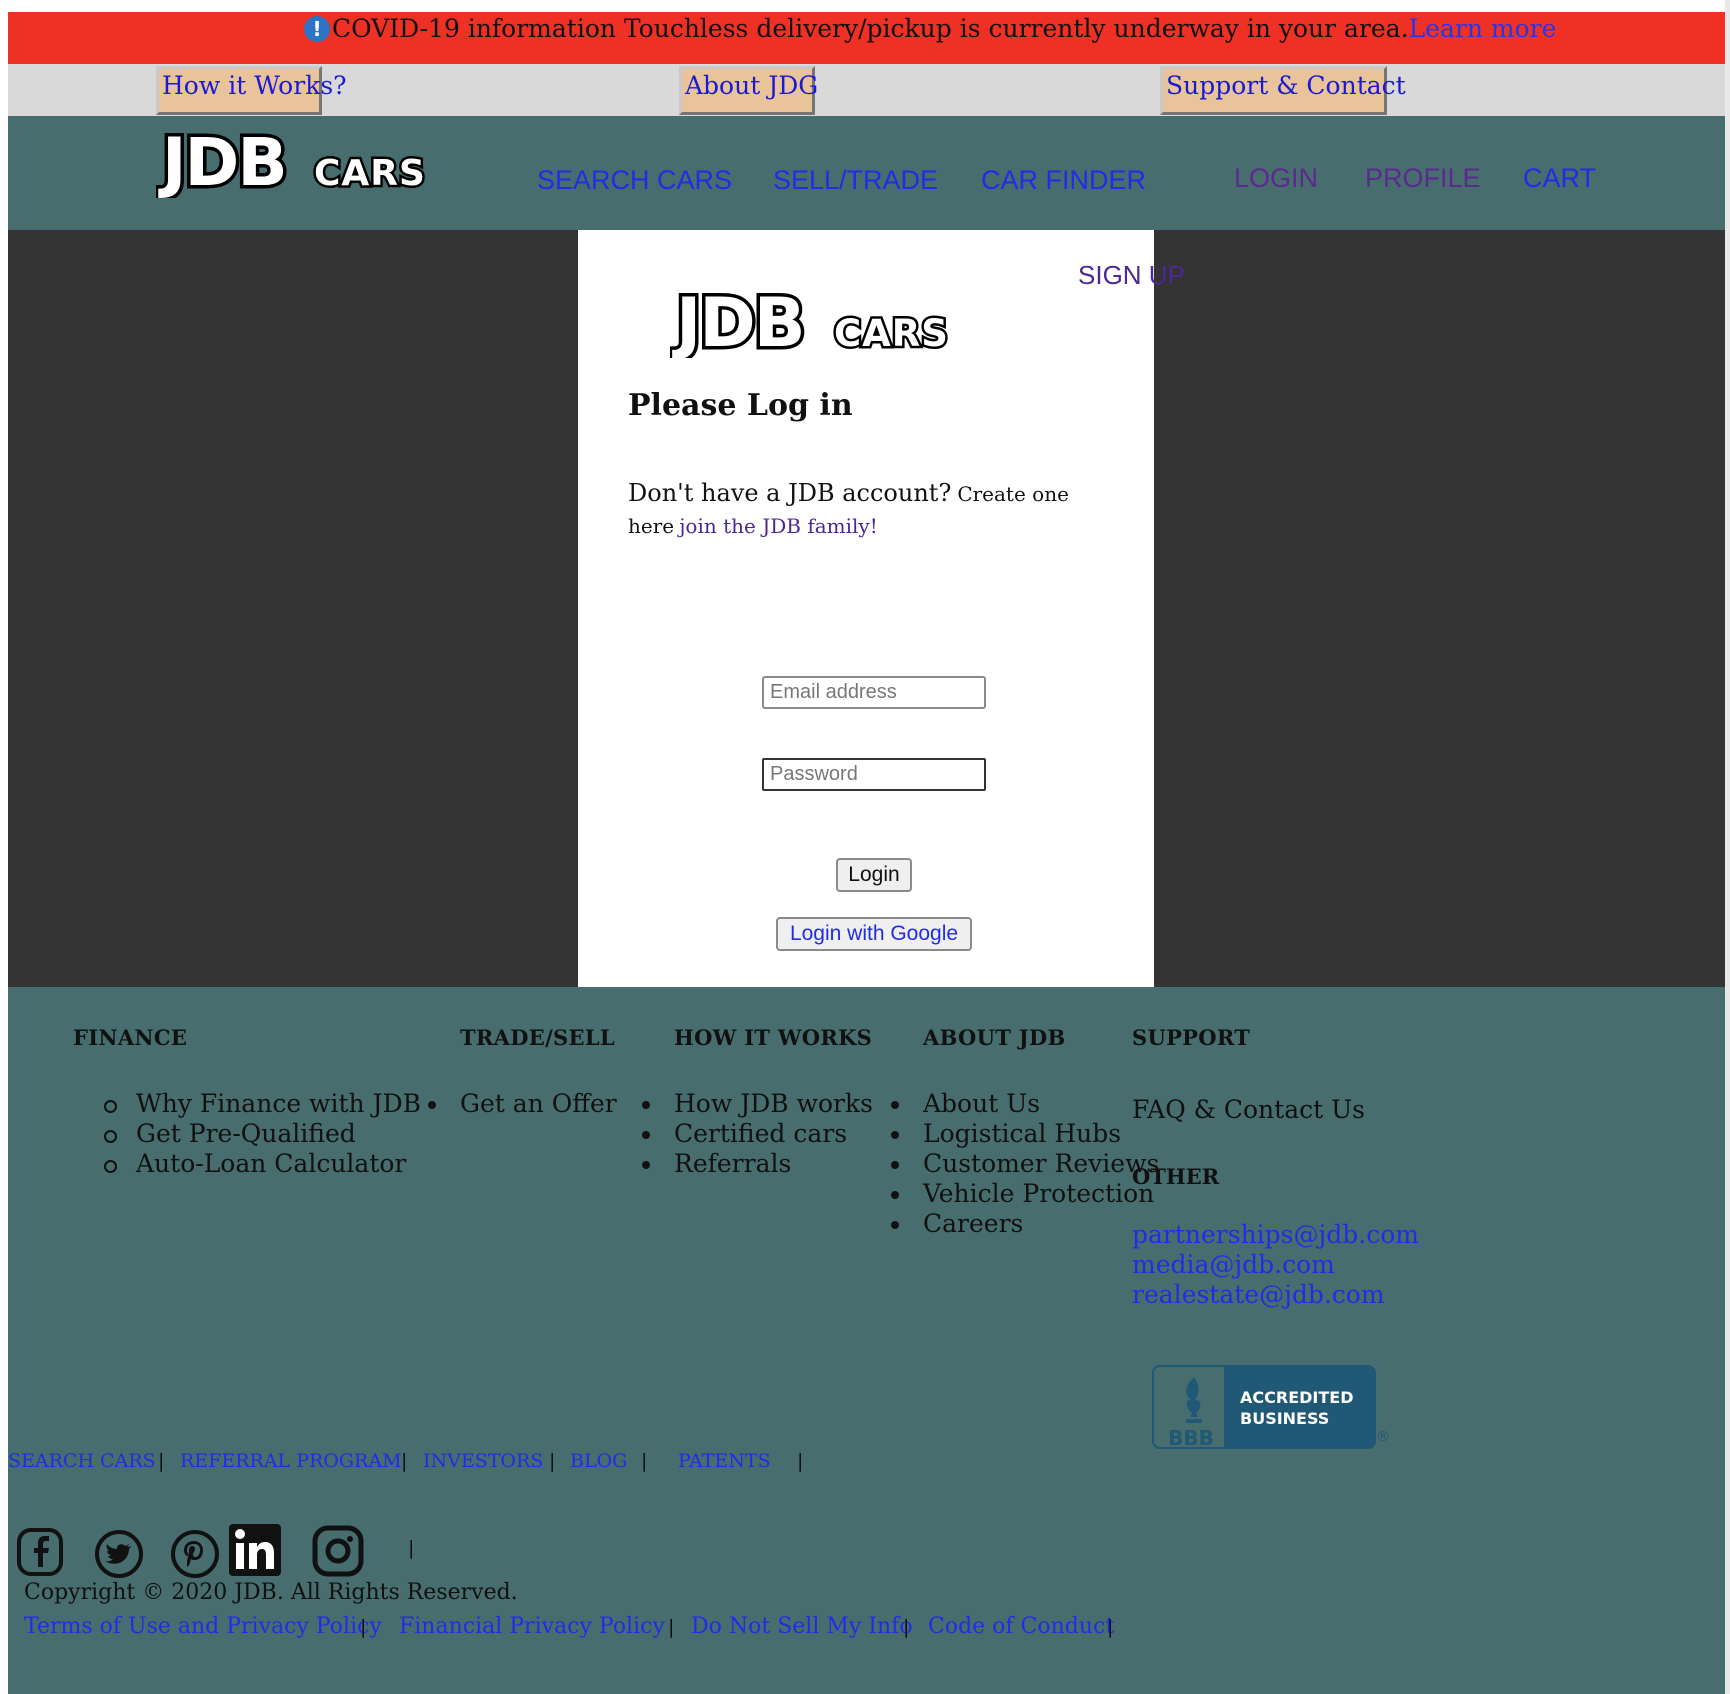 Image resolution: width=1730 pixels, height=1694 pixels. Describe the element at coordinates (370, 173) in the screenshot. I see `logo-cars-text: CARS` at that location.